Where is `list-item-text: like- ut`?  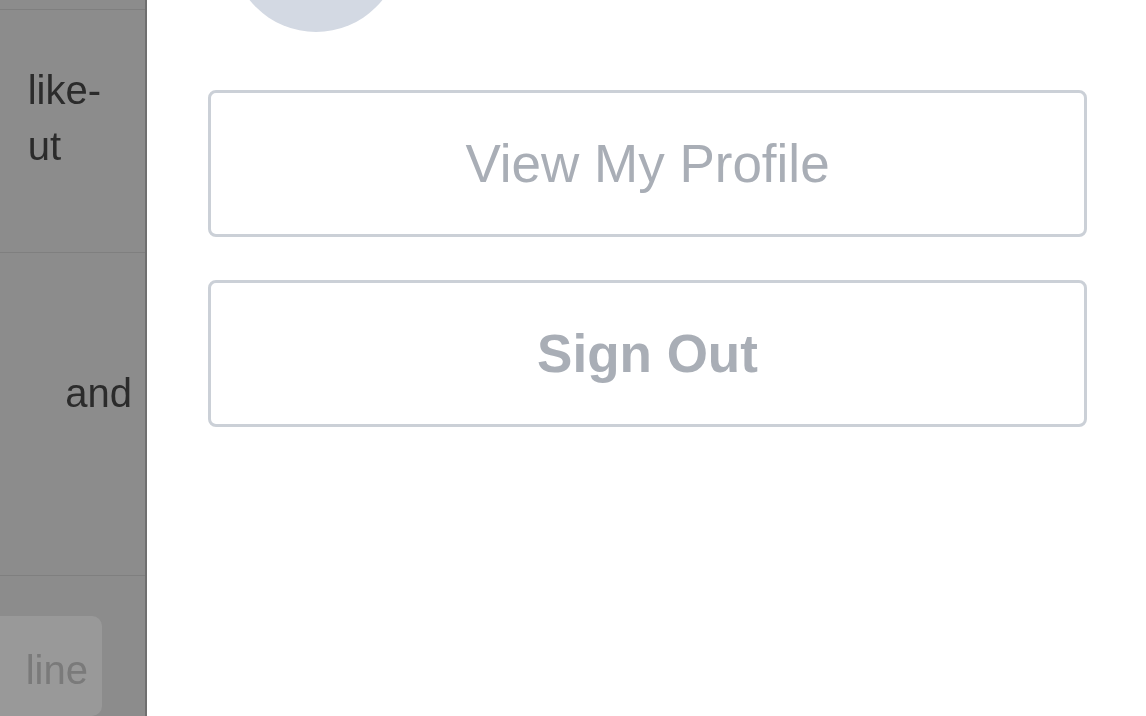 list-item-text: like- ut is located at coordinates (64, 118).